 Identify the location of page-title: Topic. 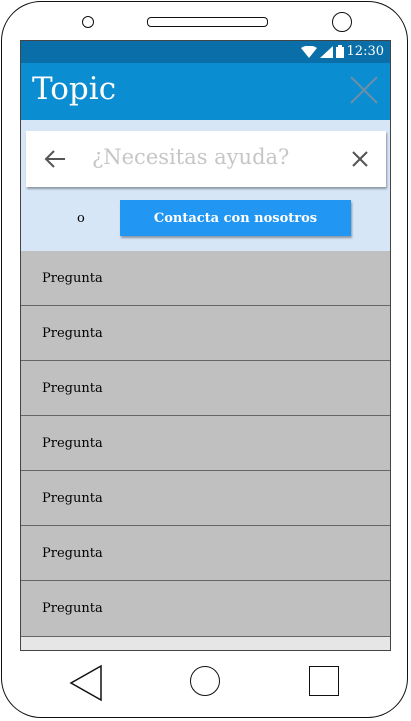
(74, 89).